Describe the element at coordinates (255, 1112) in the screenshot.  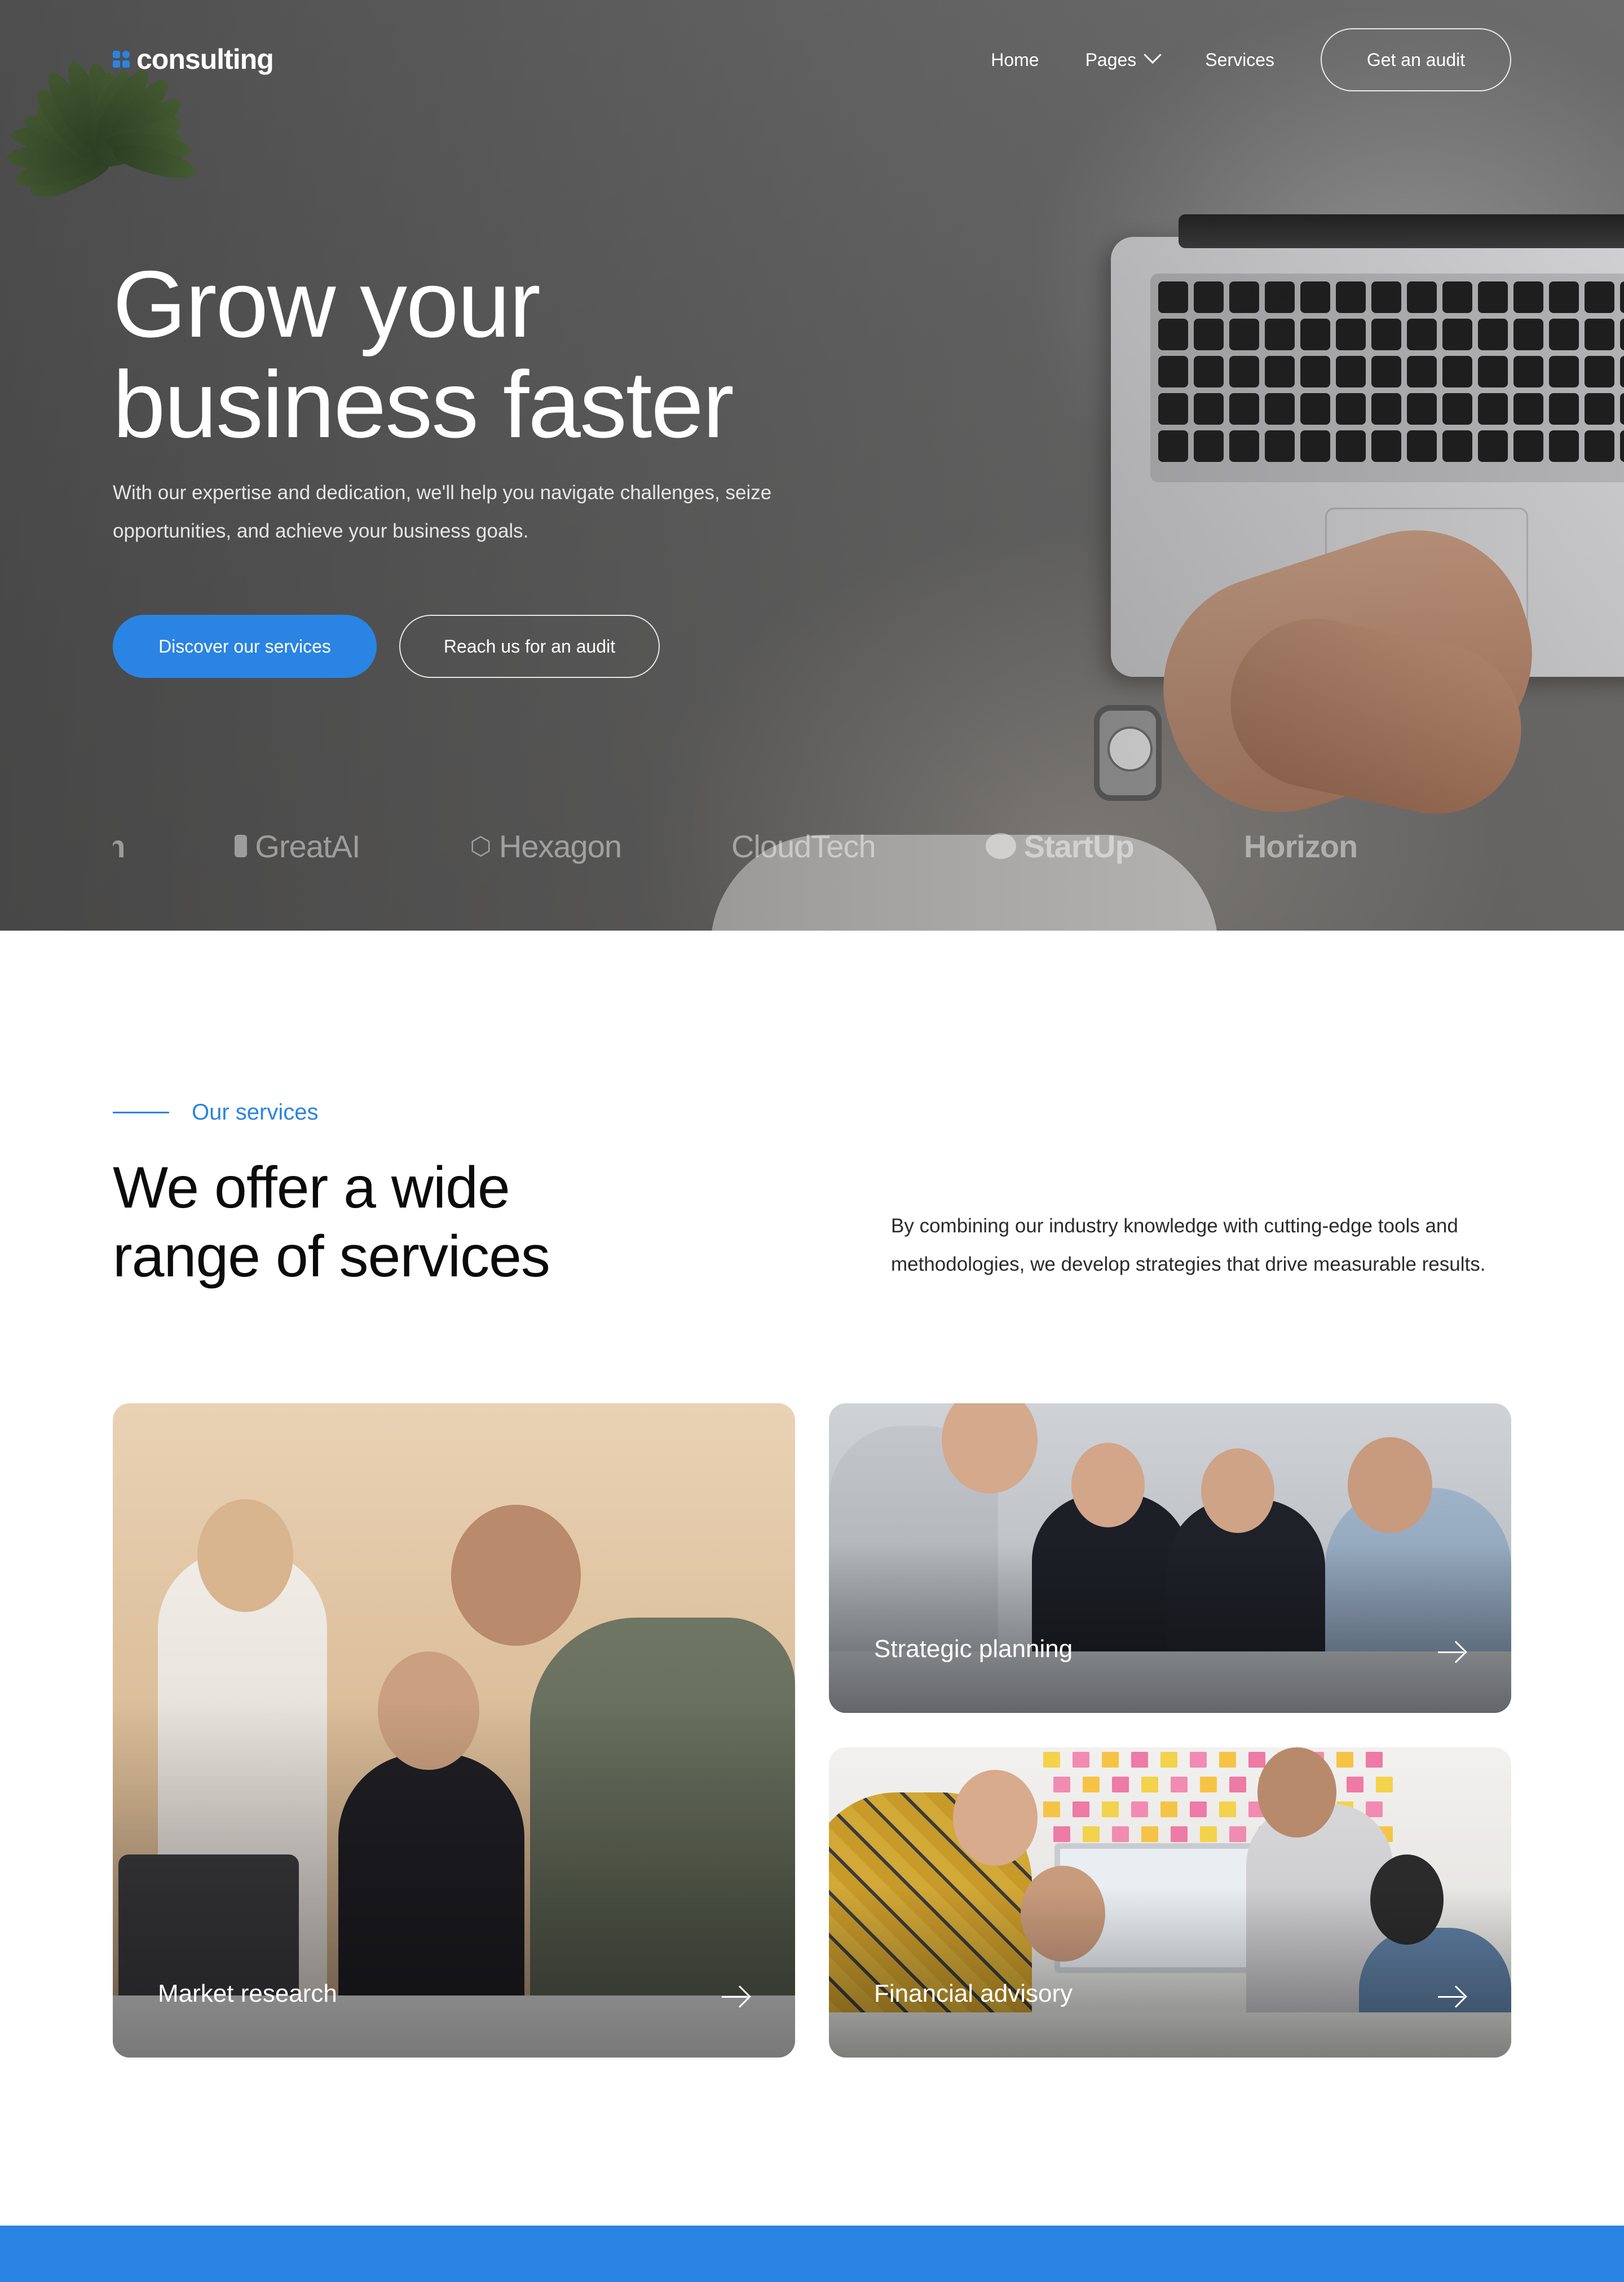
I see `services-eyebrow-text: Our services` at that location.